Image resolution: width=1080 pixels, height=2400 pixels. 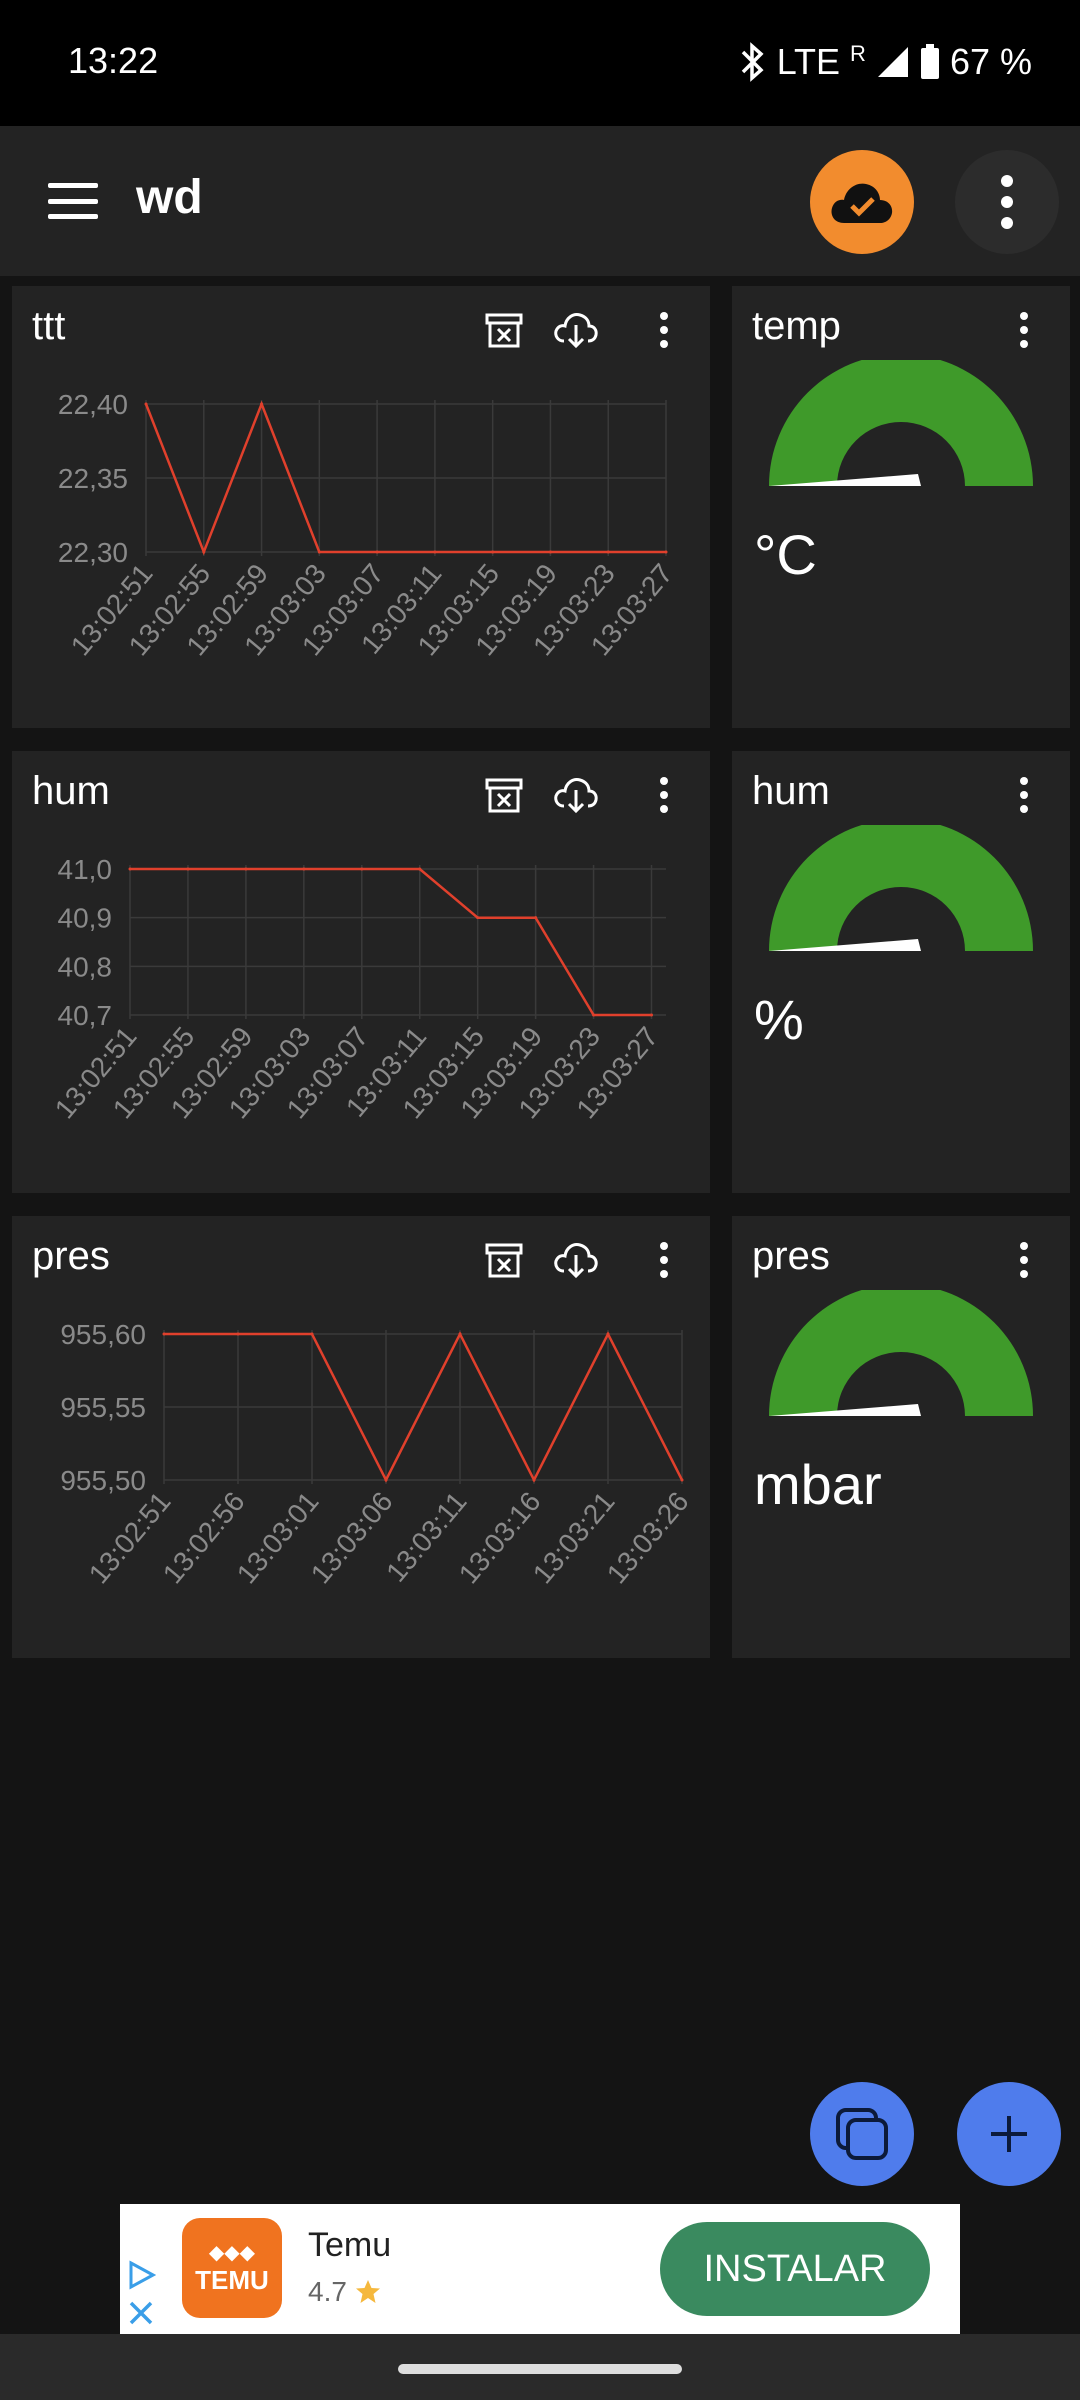 I want to click on y-tick-label: 41,0, so click(x=85, y=869).